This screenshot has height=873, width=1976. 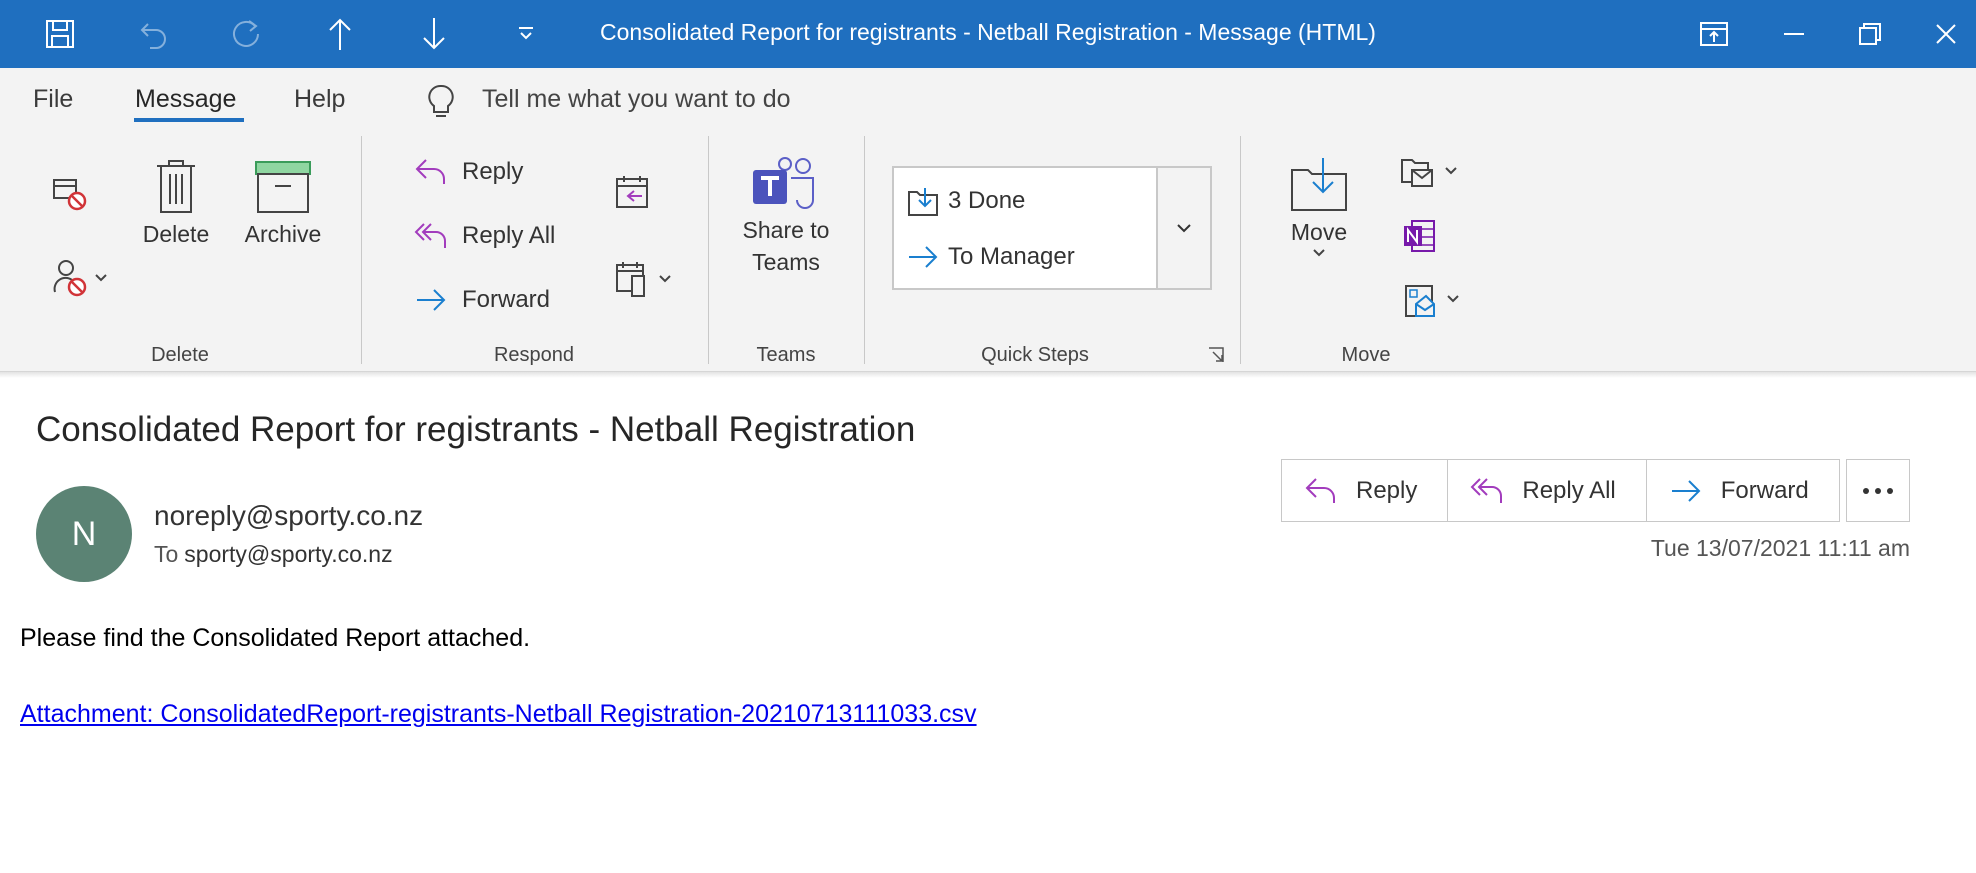 I want to click on reply-all-action-button: Reply All, so click(x=1547, y=490).